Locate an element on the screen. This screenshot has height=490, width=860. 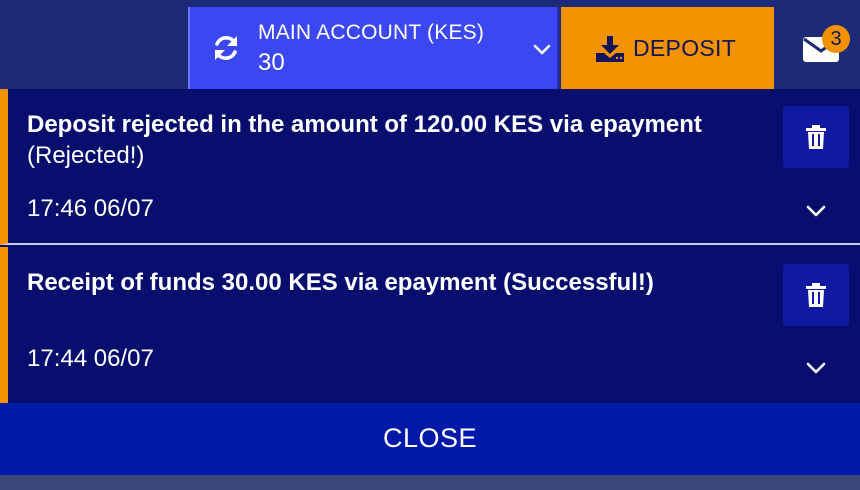
backdrop is located at coordinates (430, 482).